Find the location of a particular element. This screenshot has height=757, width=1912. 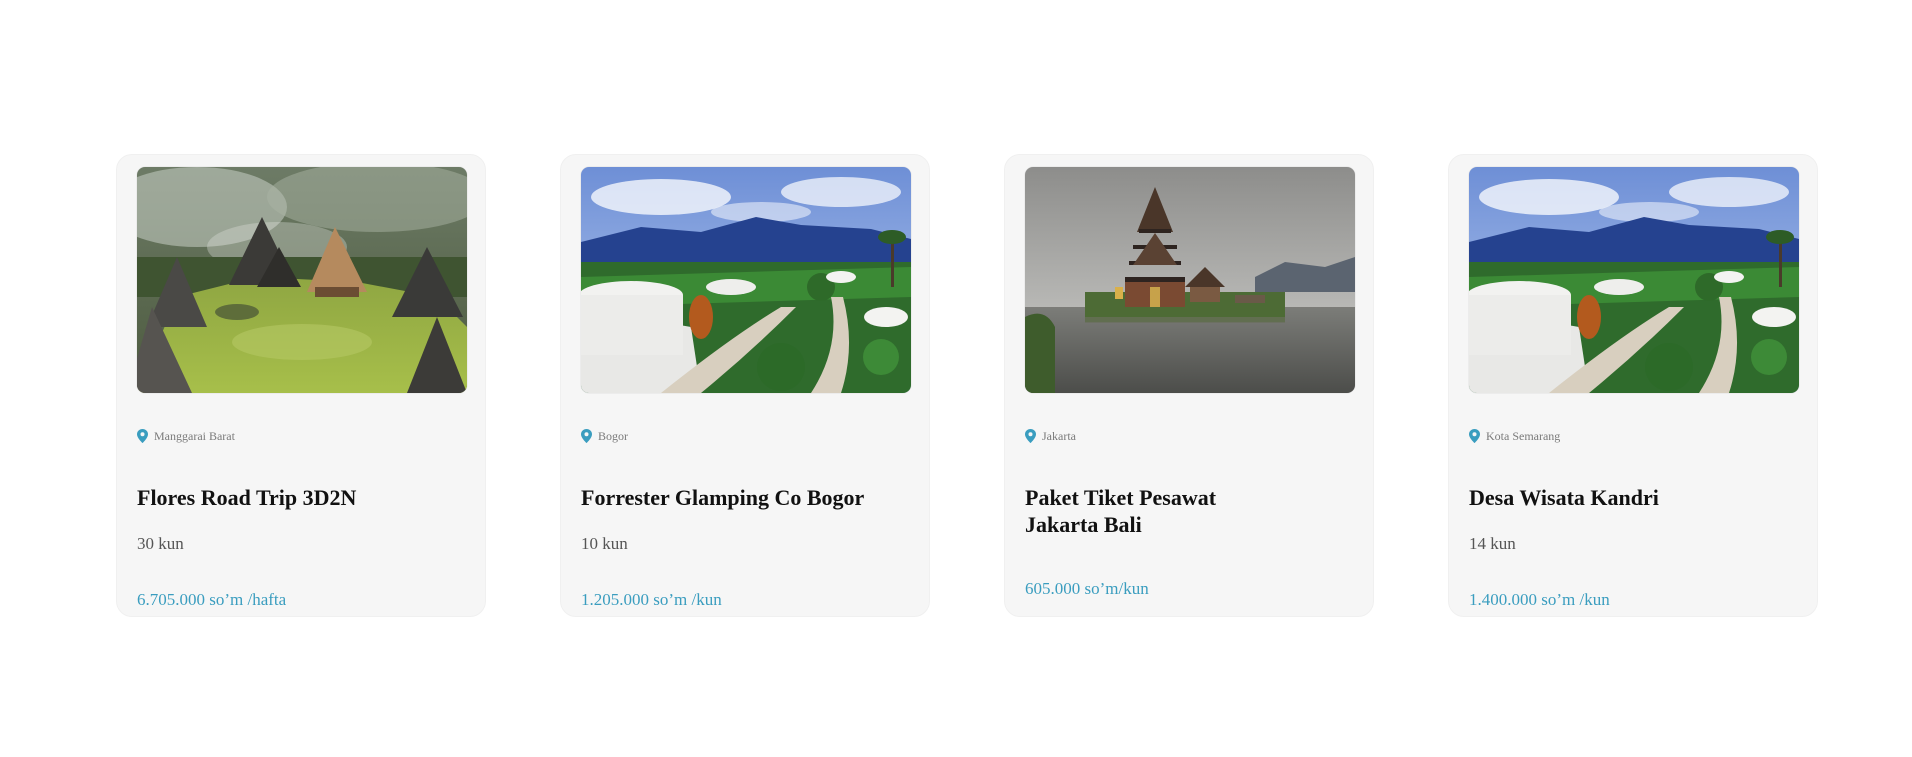

location: Jakarta is located at coordinates (1050, 436).